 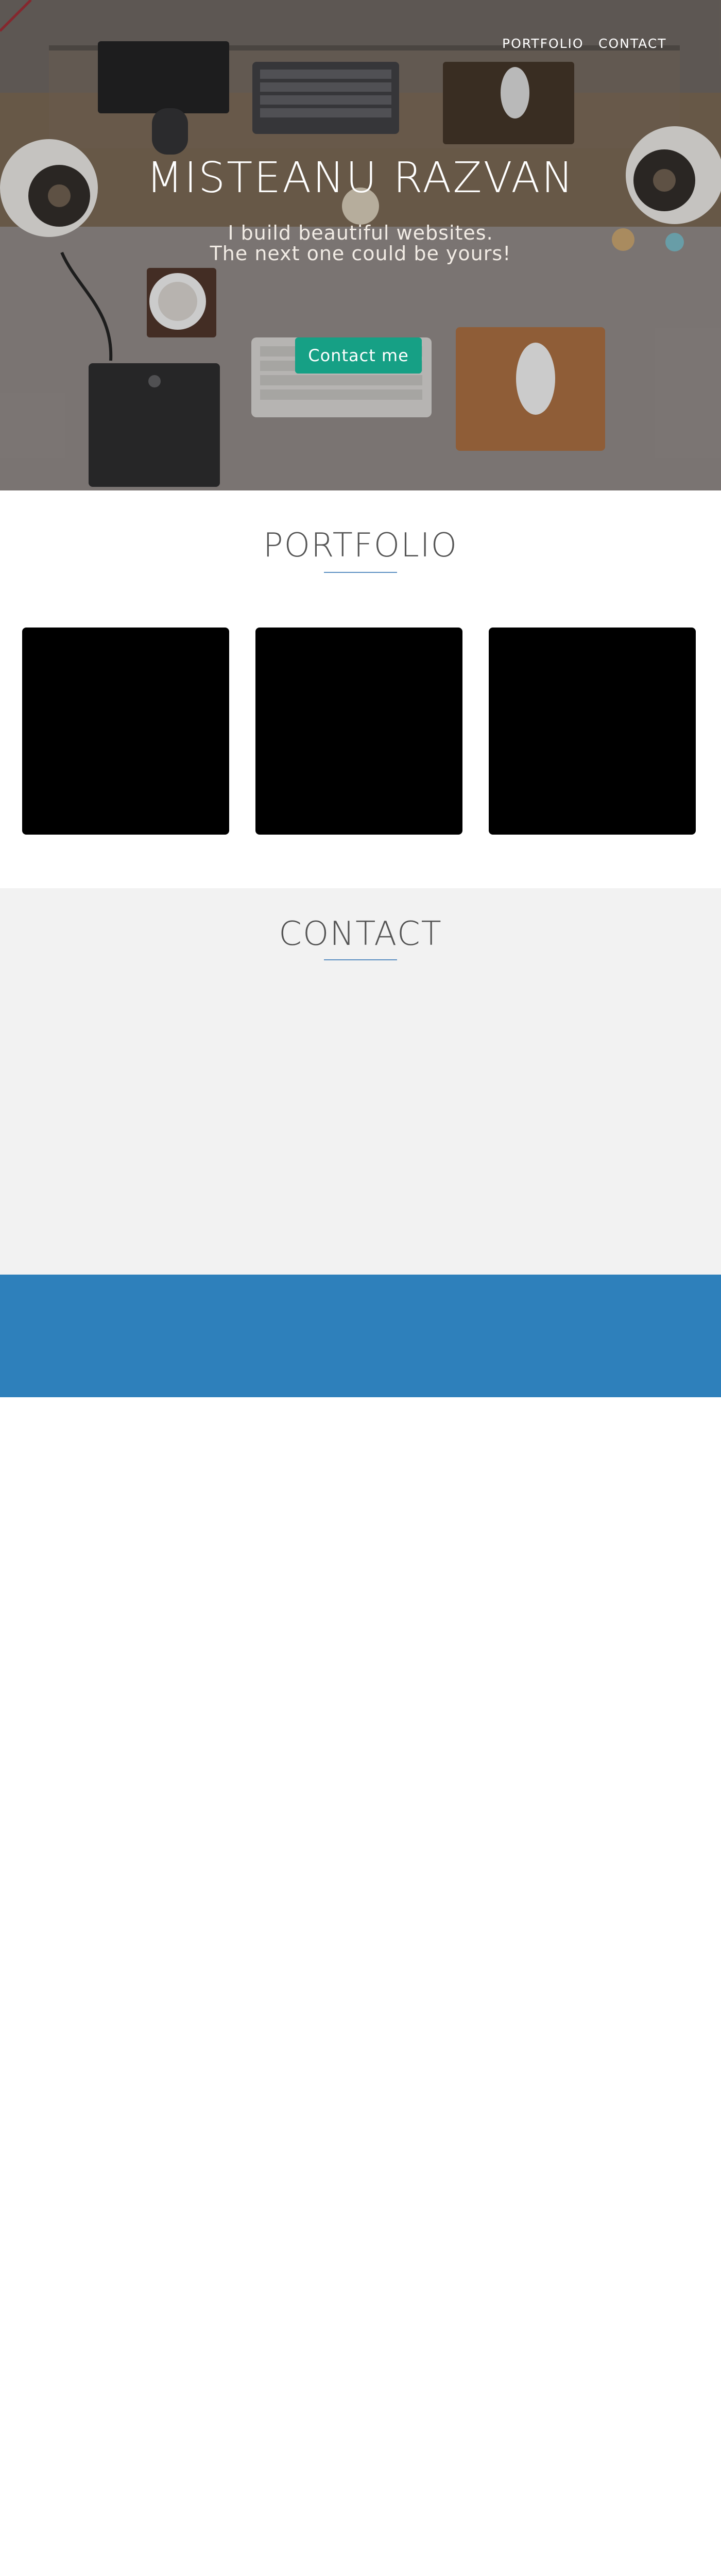 What do you see at coordinates (543, 43) in the screenshot?
I see `nav-link-portfolio: PORTFOLIO` at bounding box center [543, 43].